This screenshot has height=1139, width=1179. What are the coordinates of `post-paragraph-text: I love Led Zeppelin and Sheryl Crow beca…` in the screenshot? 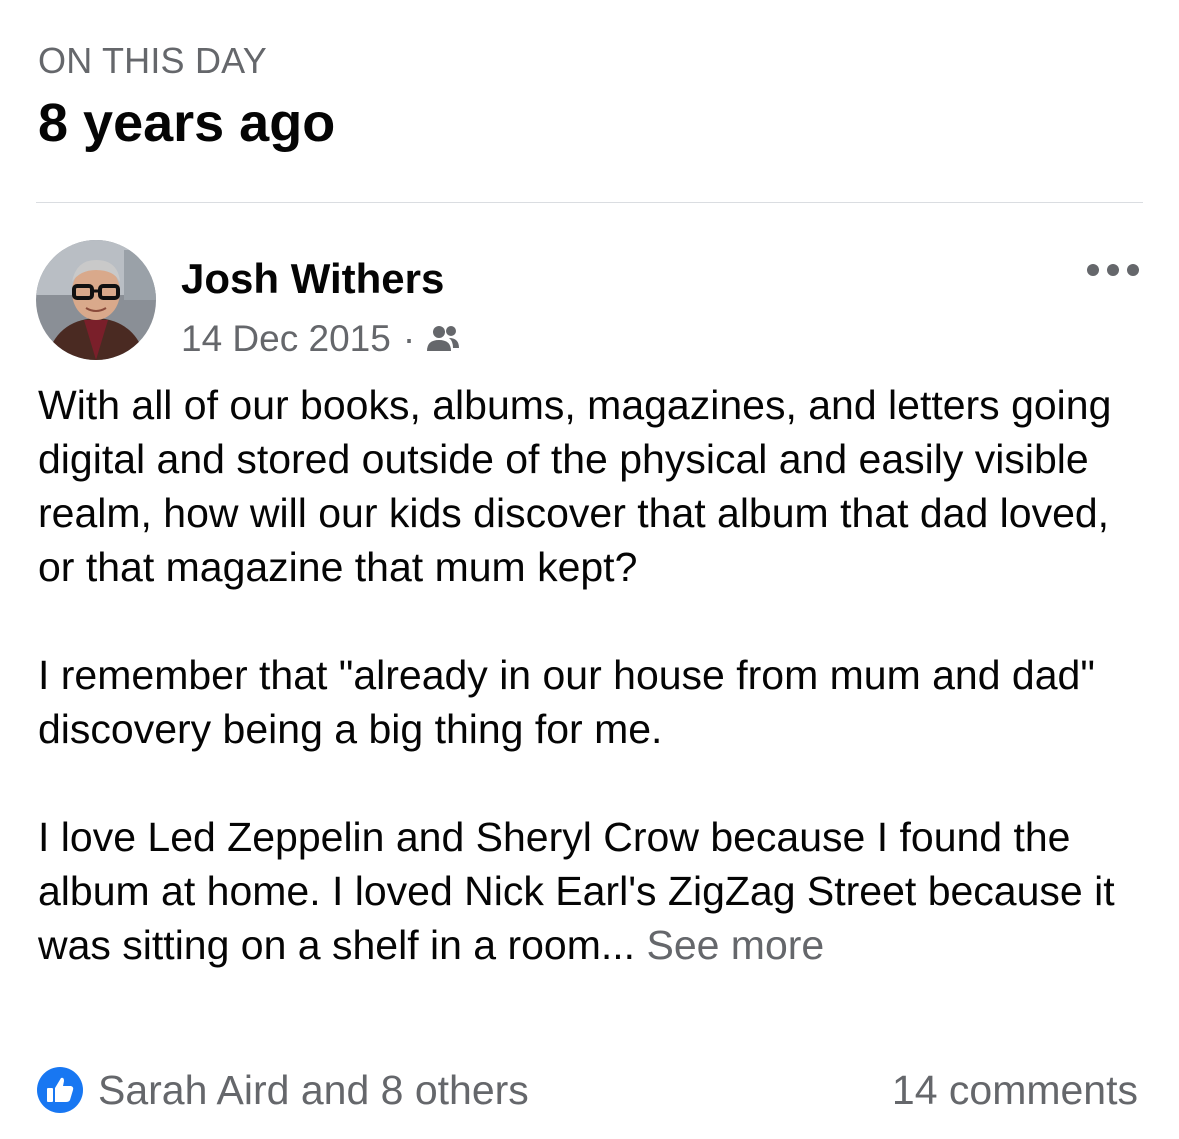 It's located at (576, 891).